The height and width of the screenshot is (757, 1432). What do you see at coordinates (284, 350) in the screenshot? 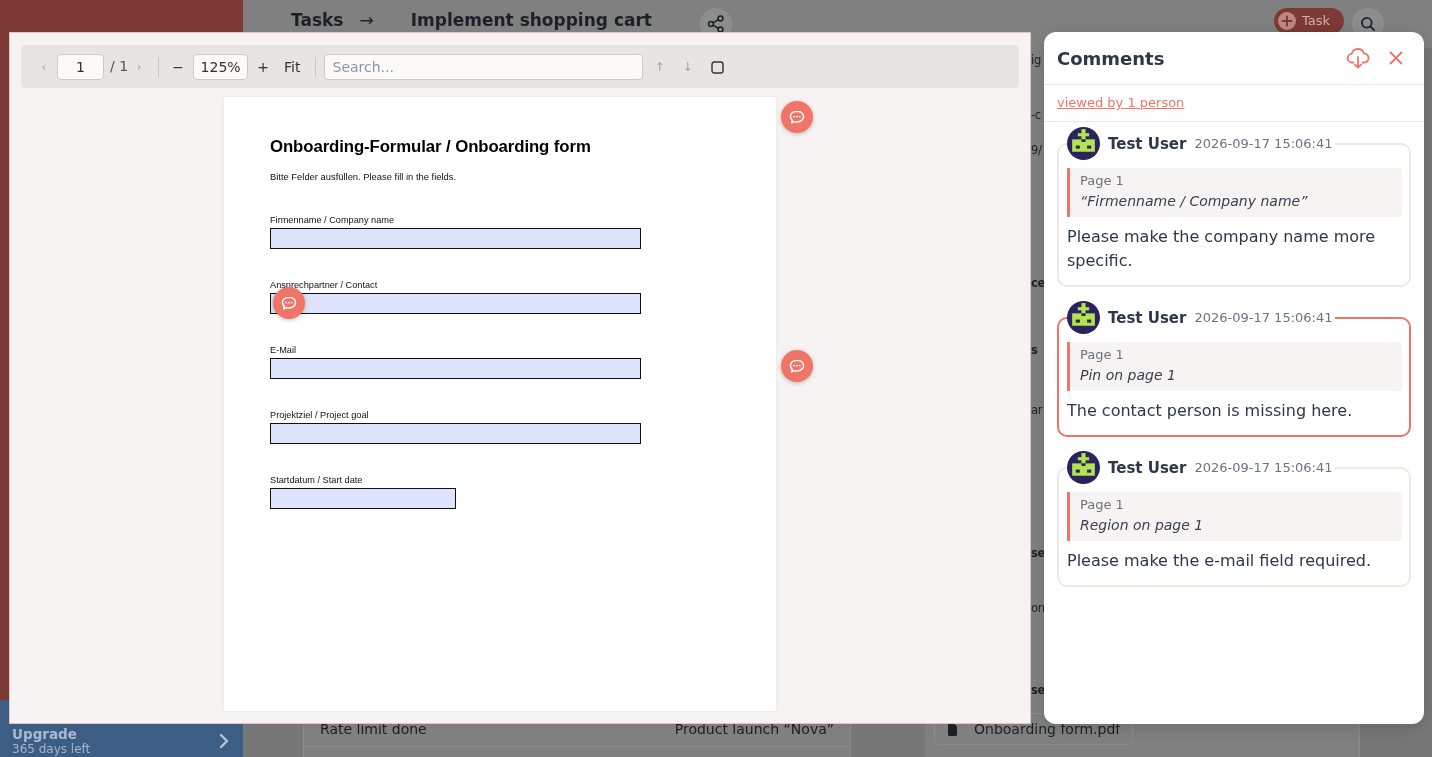
I see `field-label: E-Mail` at bounding box center [284, 350].